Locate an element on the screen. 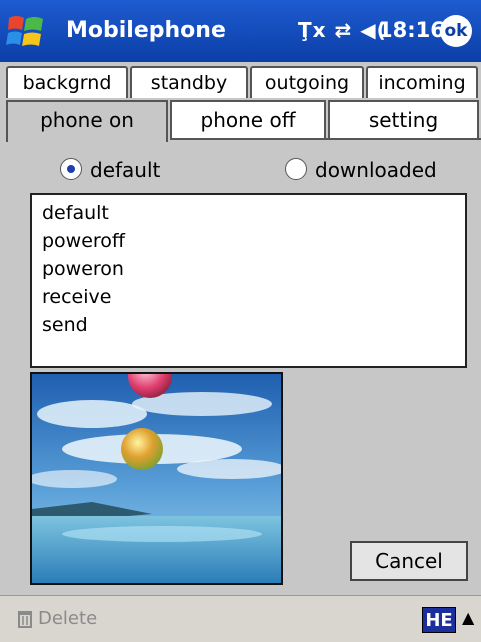 This screenshot has height=642, width=481. keyboard-toggle-icon: ▲ is located at coordinates (468, 617).